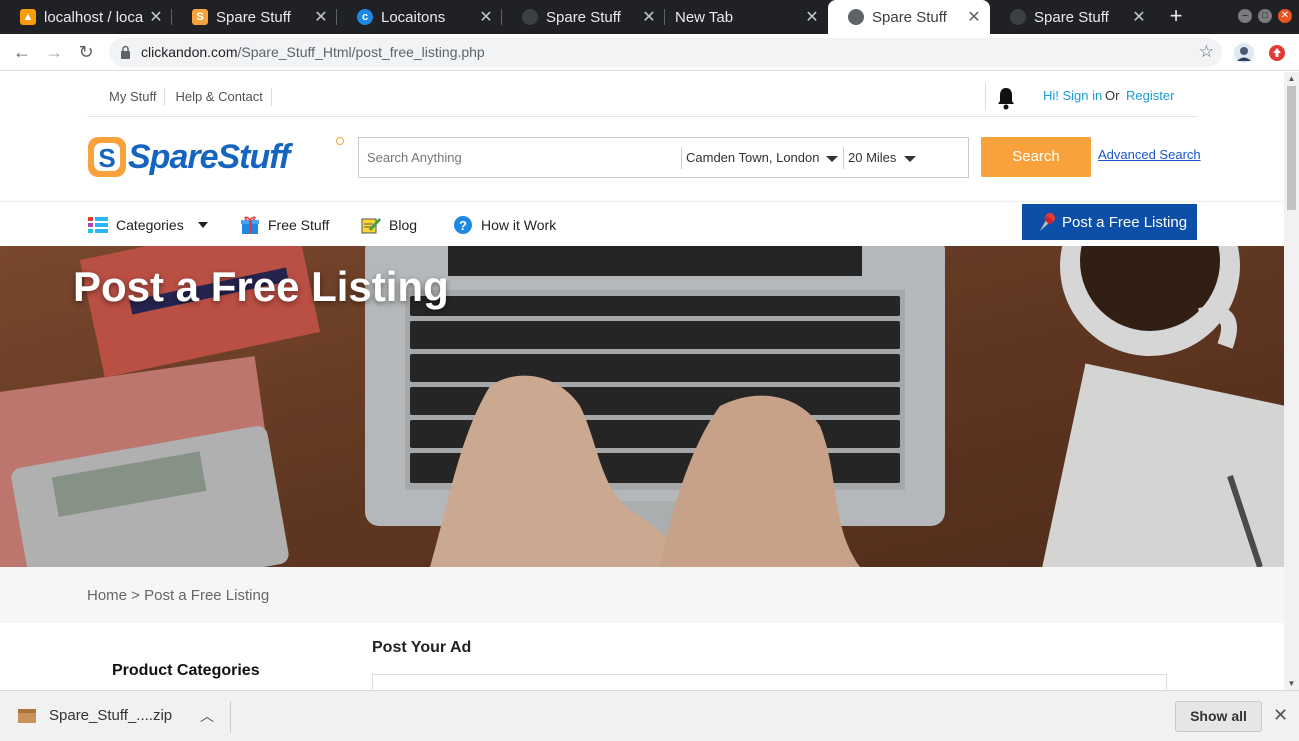 The image size is (1299, 741). Describe the element at coordinates (299, 225) in the screenshot. I see `nav-free-stuff-label: Free Stuff` at that location.